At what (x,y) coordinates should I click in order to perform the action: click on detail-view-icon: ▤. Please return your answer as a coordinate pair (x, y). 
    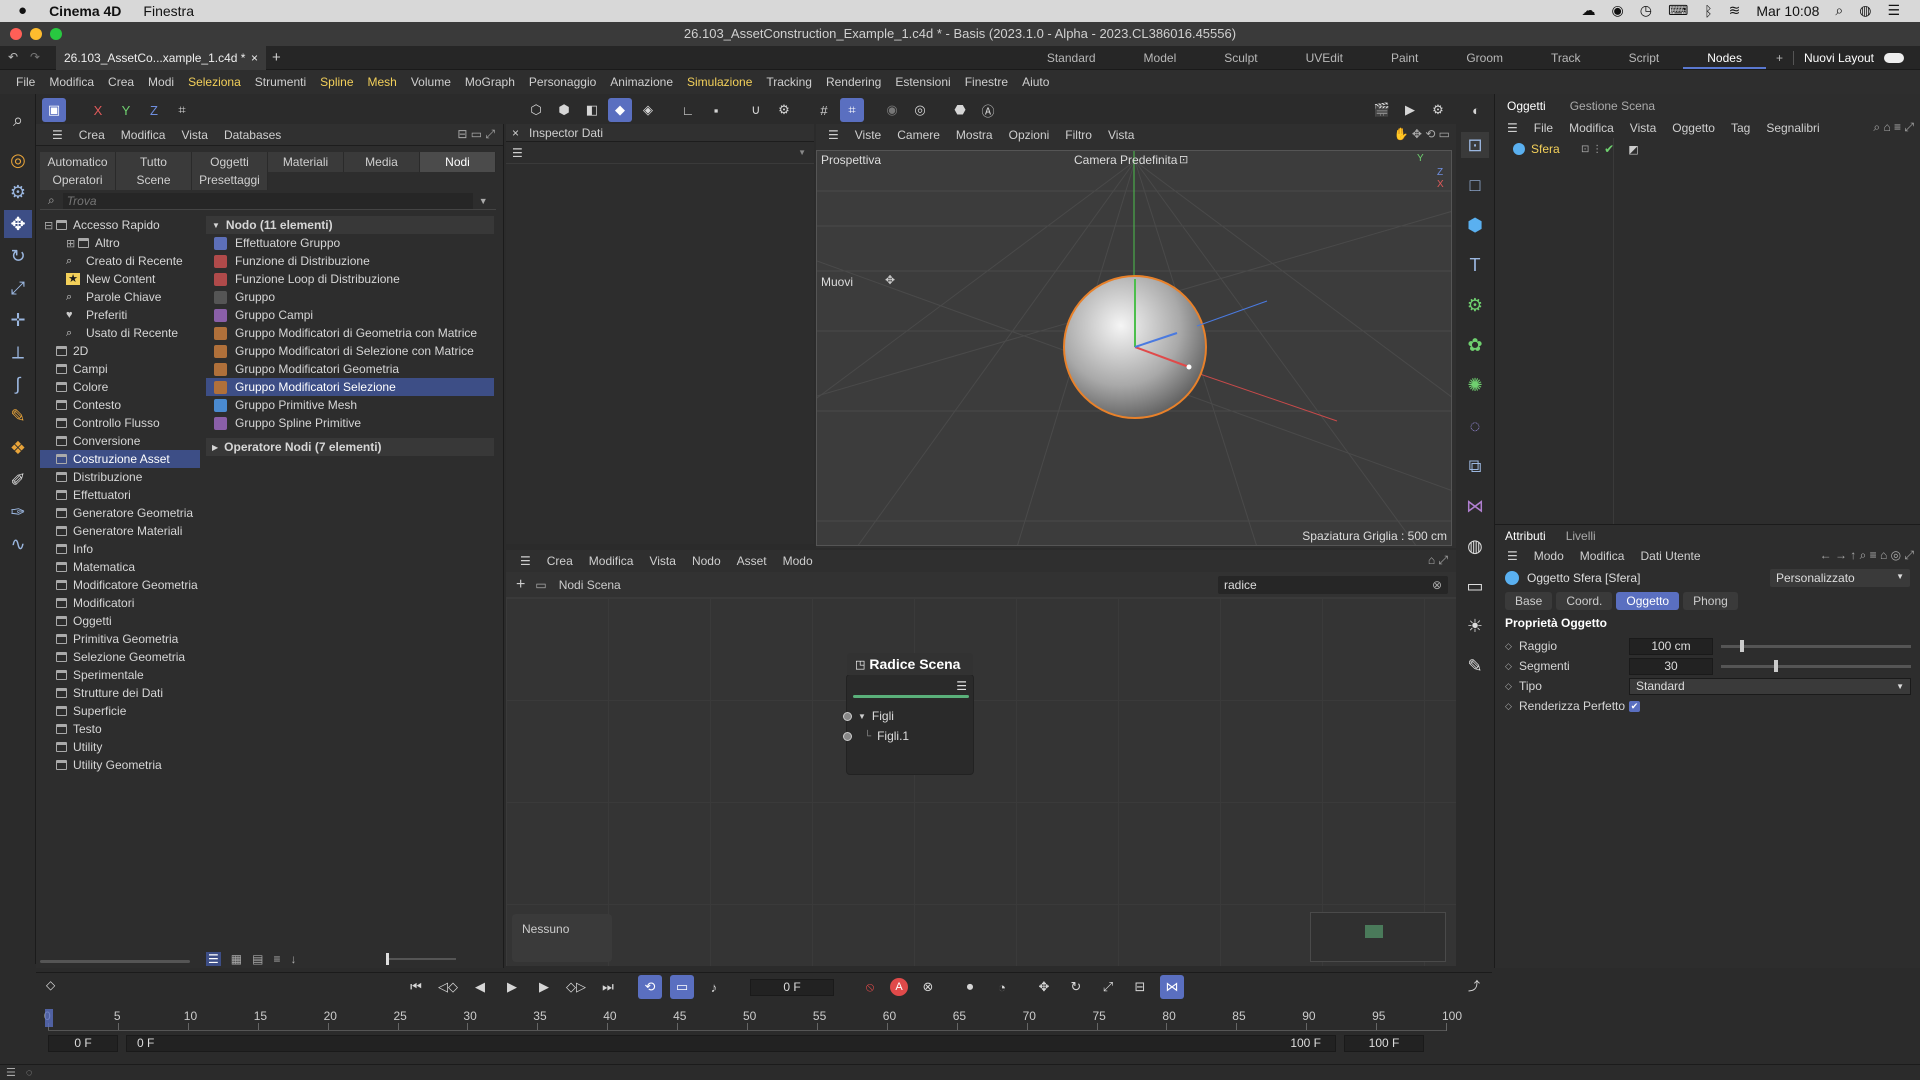
    Looking at the image, I should click on (257, 959).